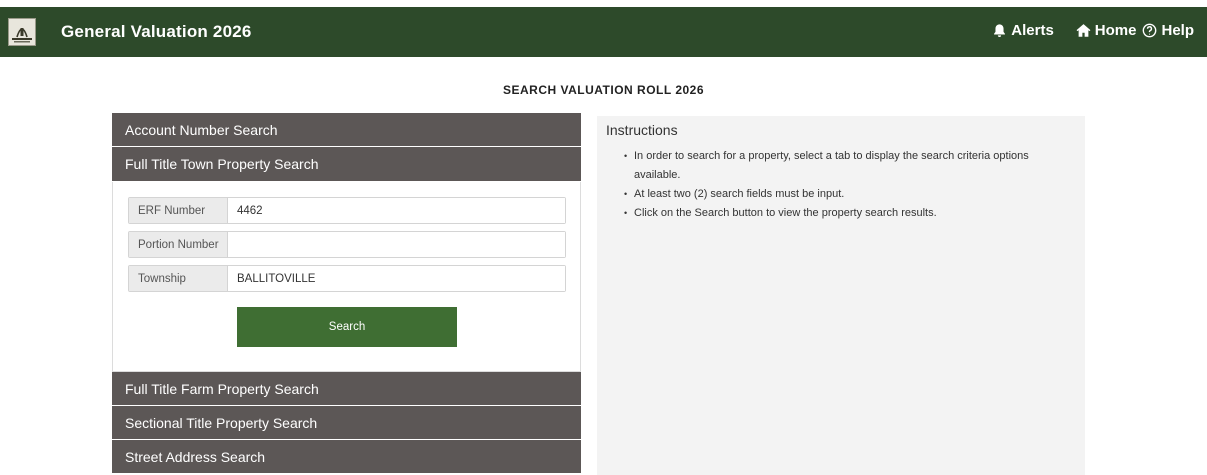  What do you see at coordinates (156, 31) in the screenshot?
I see `app-title: General Valuation 2026` at bounding box center [156, 31].